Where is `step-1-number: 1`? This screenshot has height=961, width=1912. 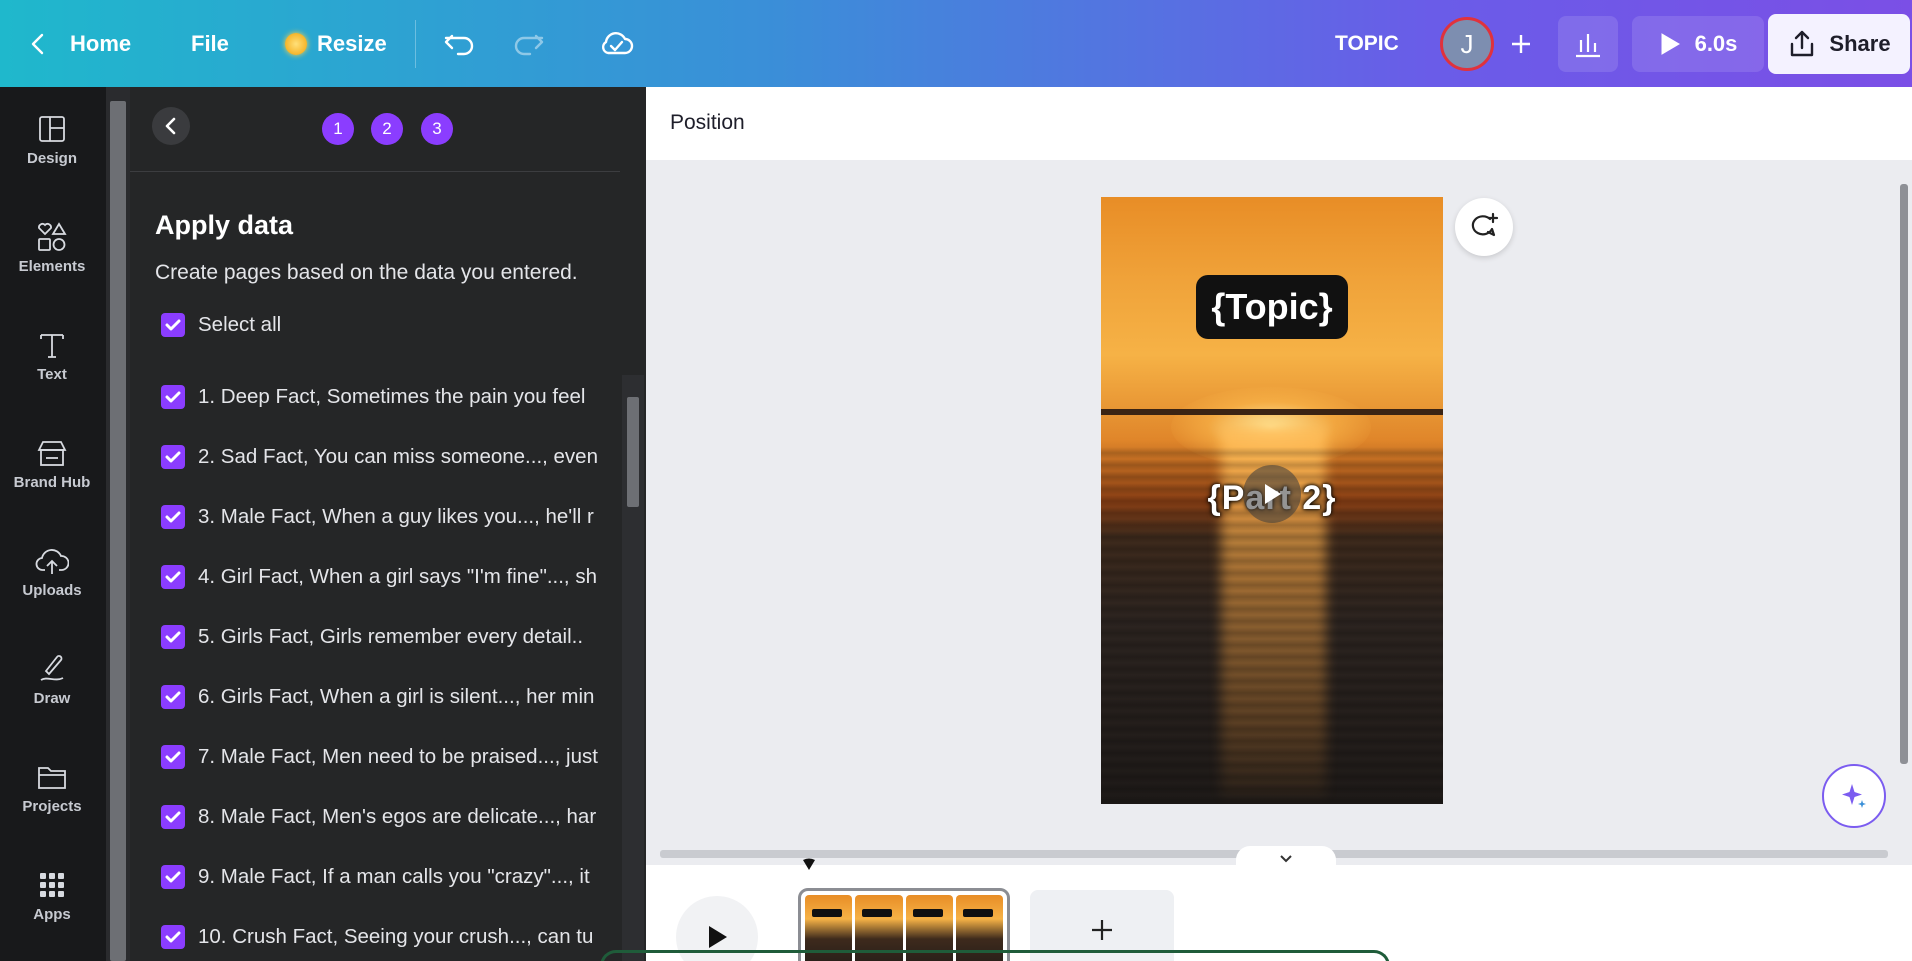 step-1-number: 1 is located at coordinates (338, 128).